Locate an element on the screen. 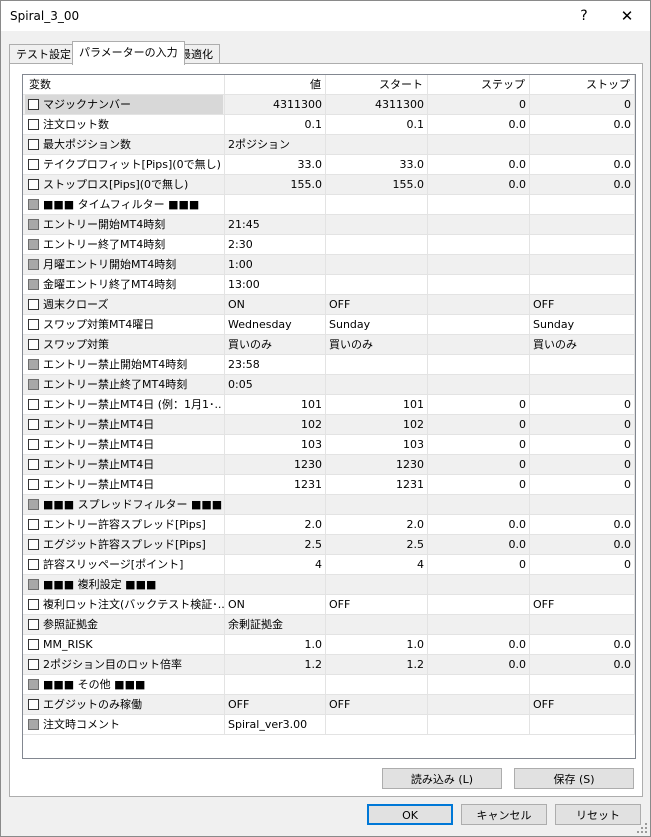  tab-input-parameters: パラメーターの入力 is located at coordinates (128, 53).